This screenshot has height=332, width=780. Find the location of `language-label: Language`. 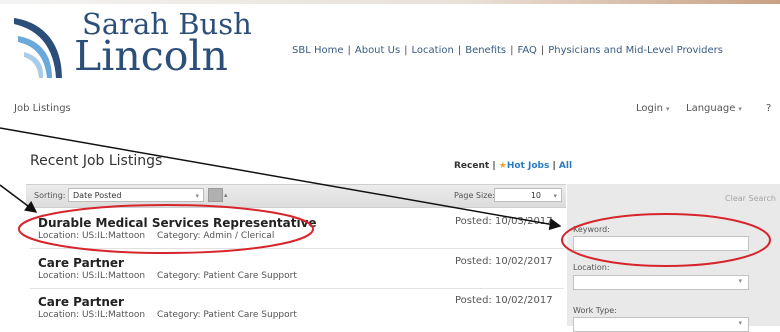

language-label: Language is located at coordinates (711, 108).